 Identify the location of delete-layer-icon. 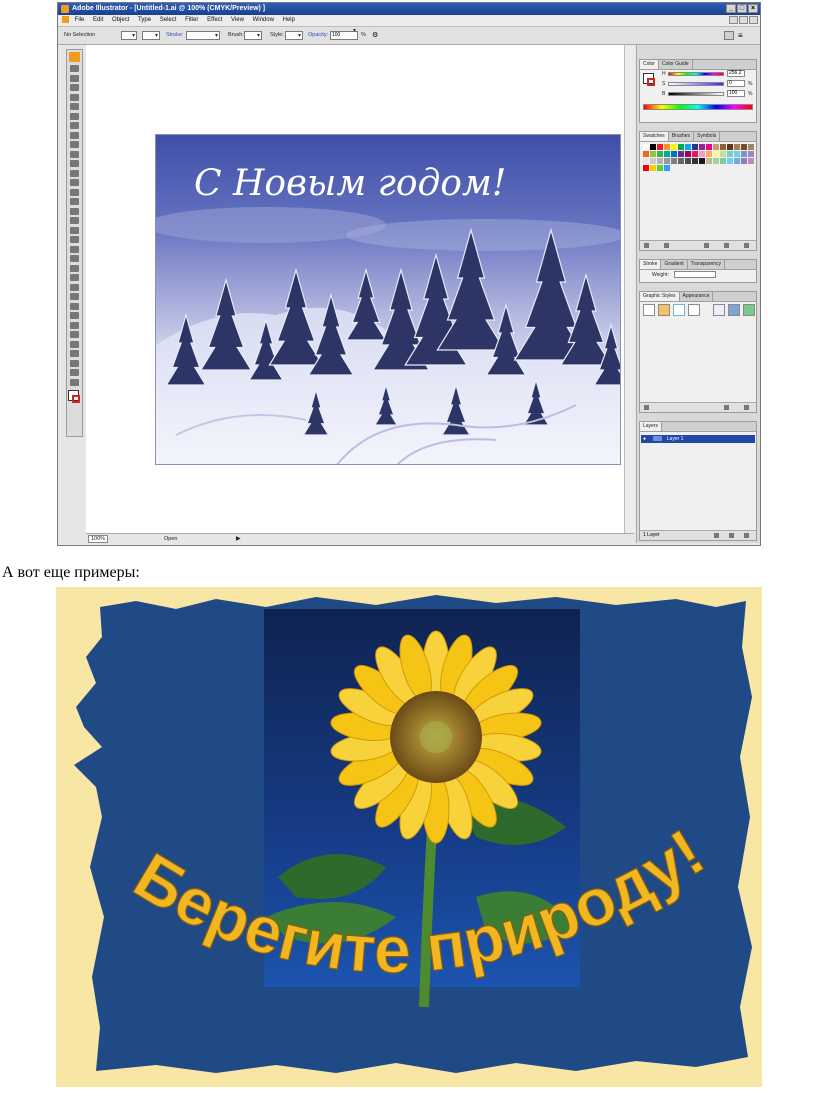
(746, 535).